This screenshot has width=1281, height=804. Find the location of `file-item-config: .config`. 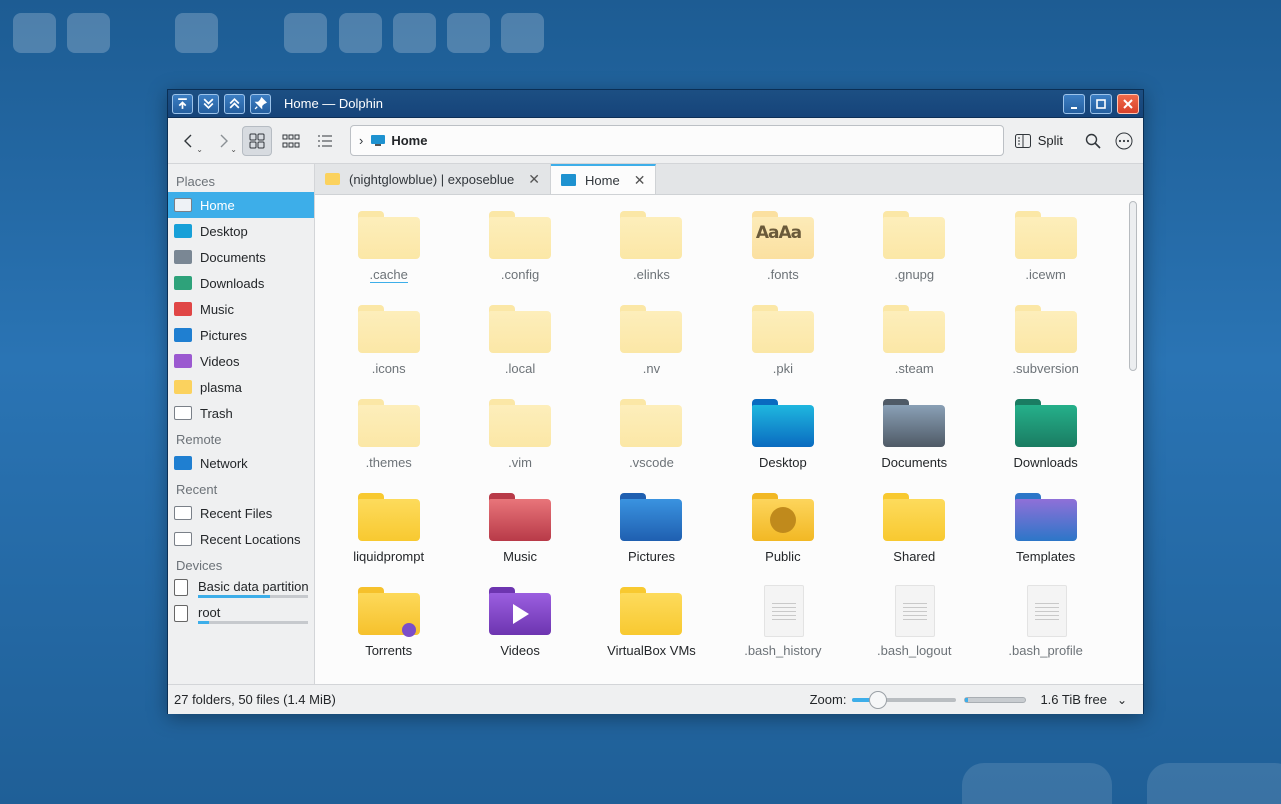

file-item-config: .config is located at coordinates (519, 256).